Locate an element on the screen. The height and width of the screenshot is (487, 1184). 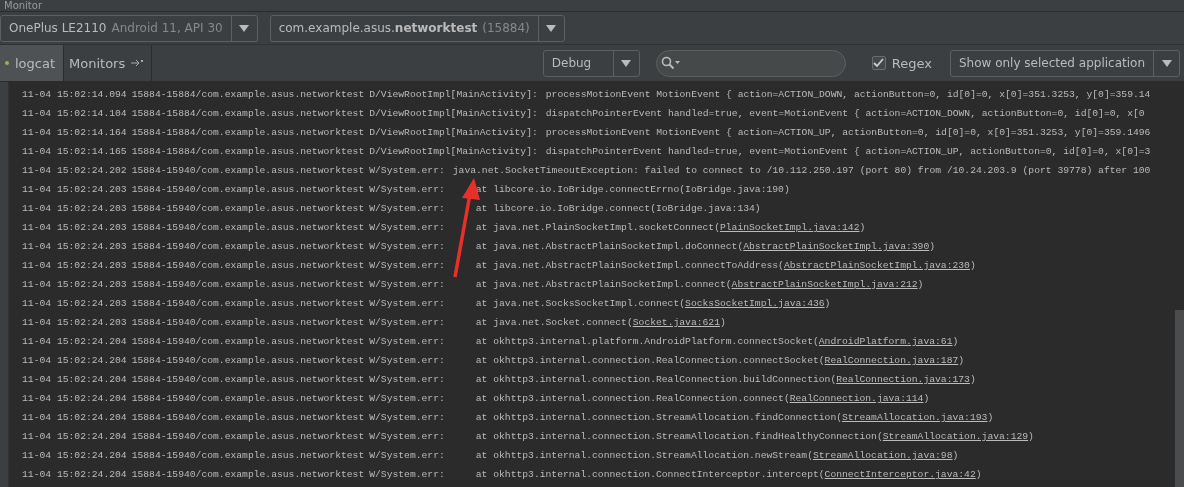
log-level-dropdown: Debug is located at coordinates (591, 63).